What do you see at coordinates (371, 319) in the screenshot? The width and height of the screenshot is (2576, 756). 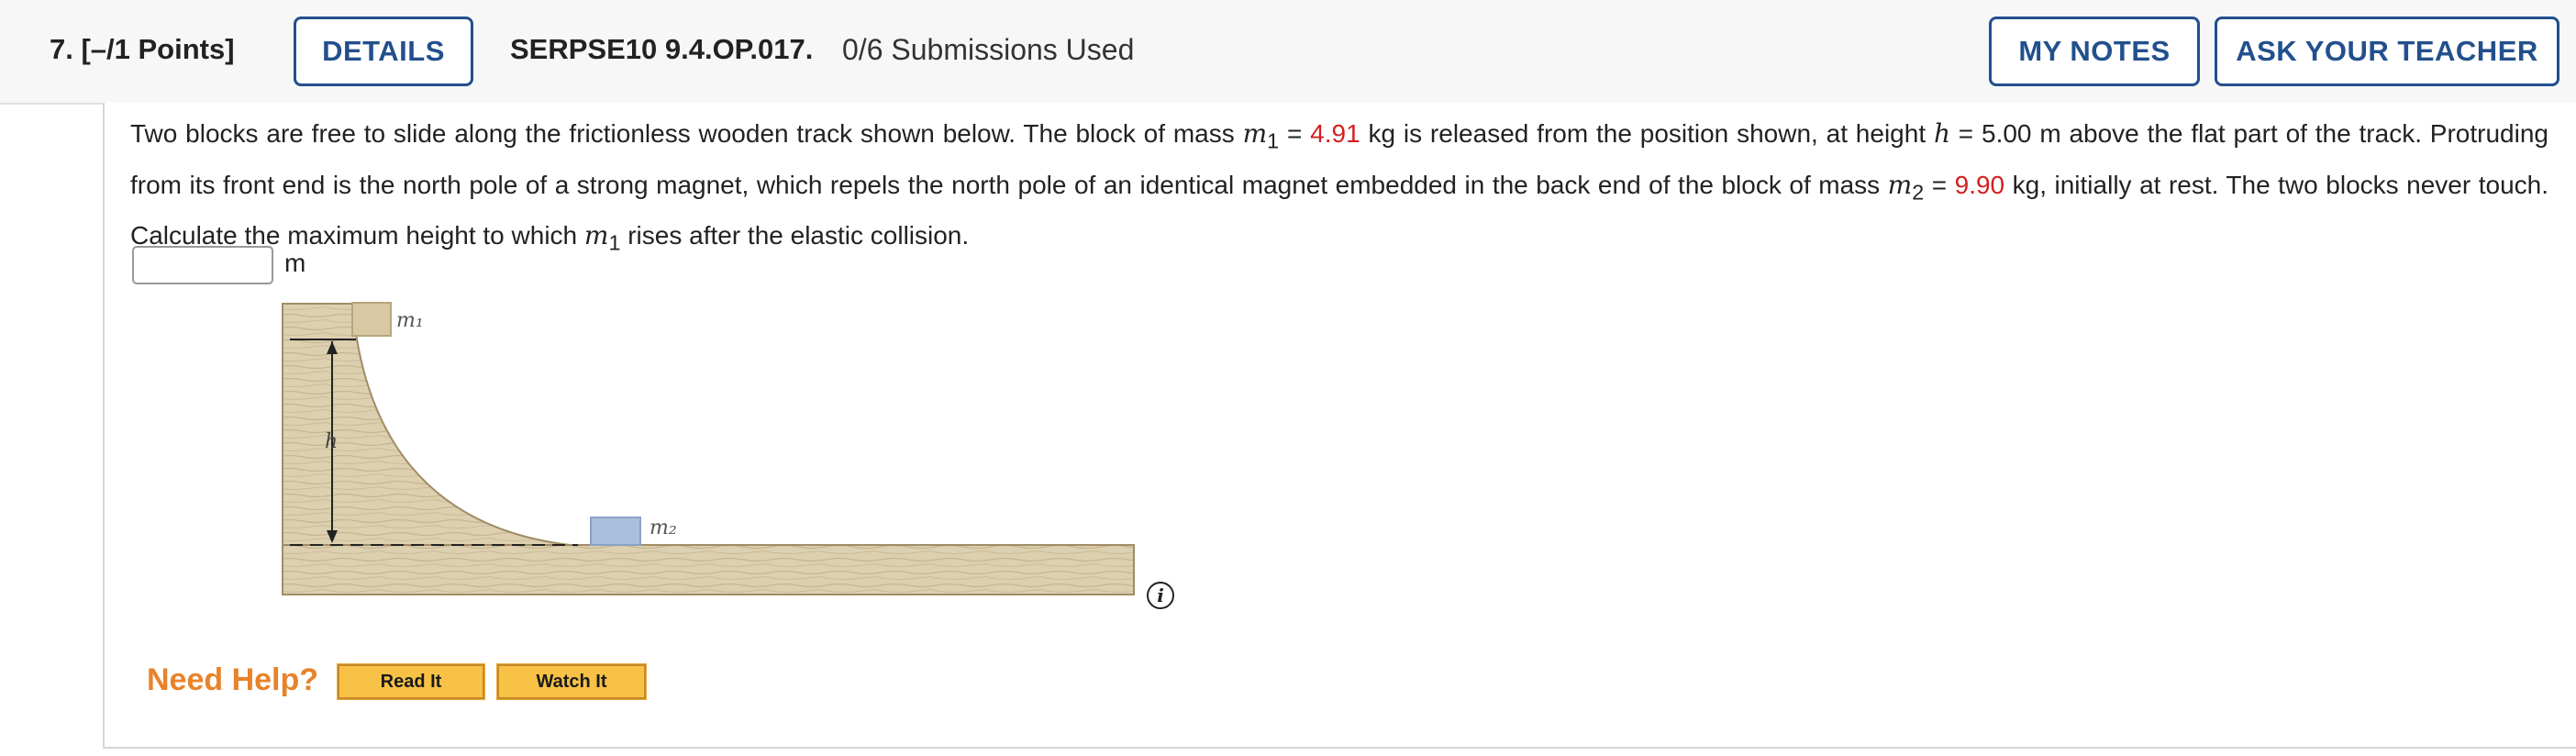 I see `block-m1` at bounding box center [371, 319].